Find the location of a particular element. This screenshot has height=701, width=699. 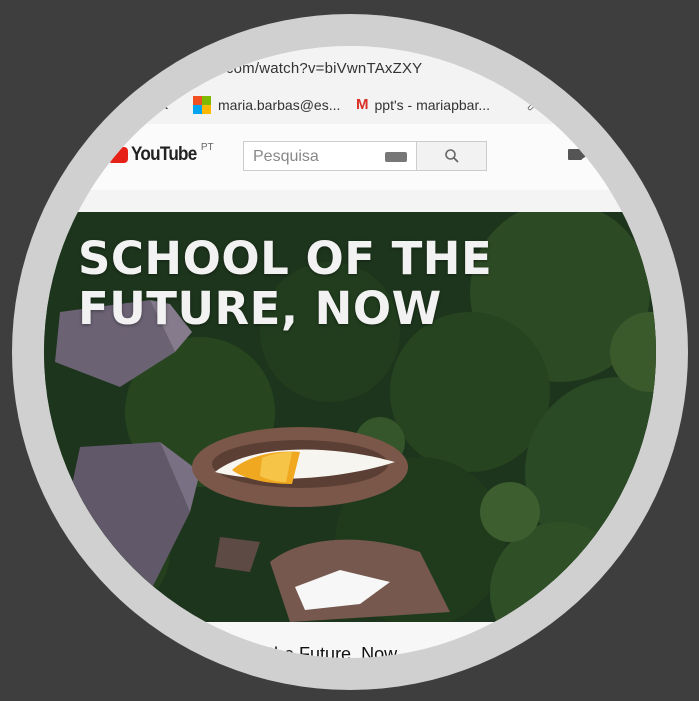

search-button is located at coordinates (452, 156).